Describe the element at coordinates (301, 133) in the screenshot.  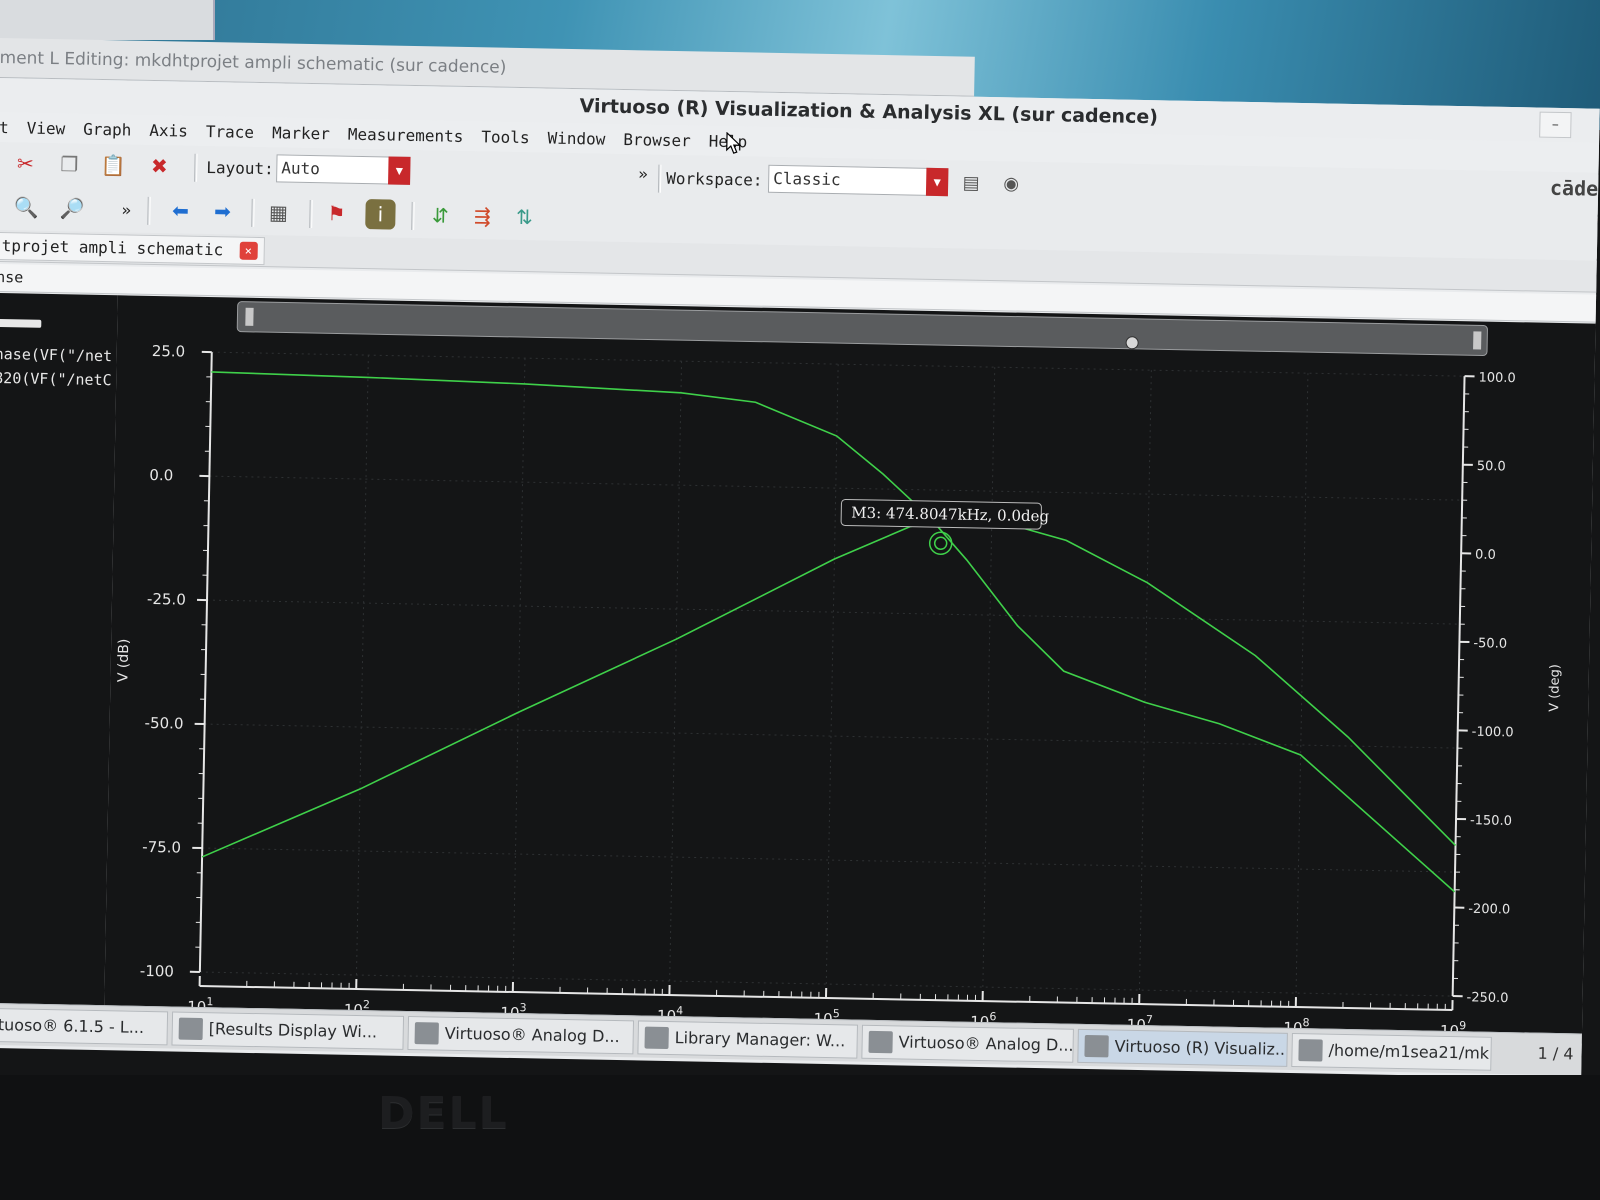
I see `menu-marker: Marker` at that location.